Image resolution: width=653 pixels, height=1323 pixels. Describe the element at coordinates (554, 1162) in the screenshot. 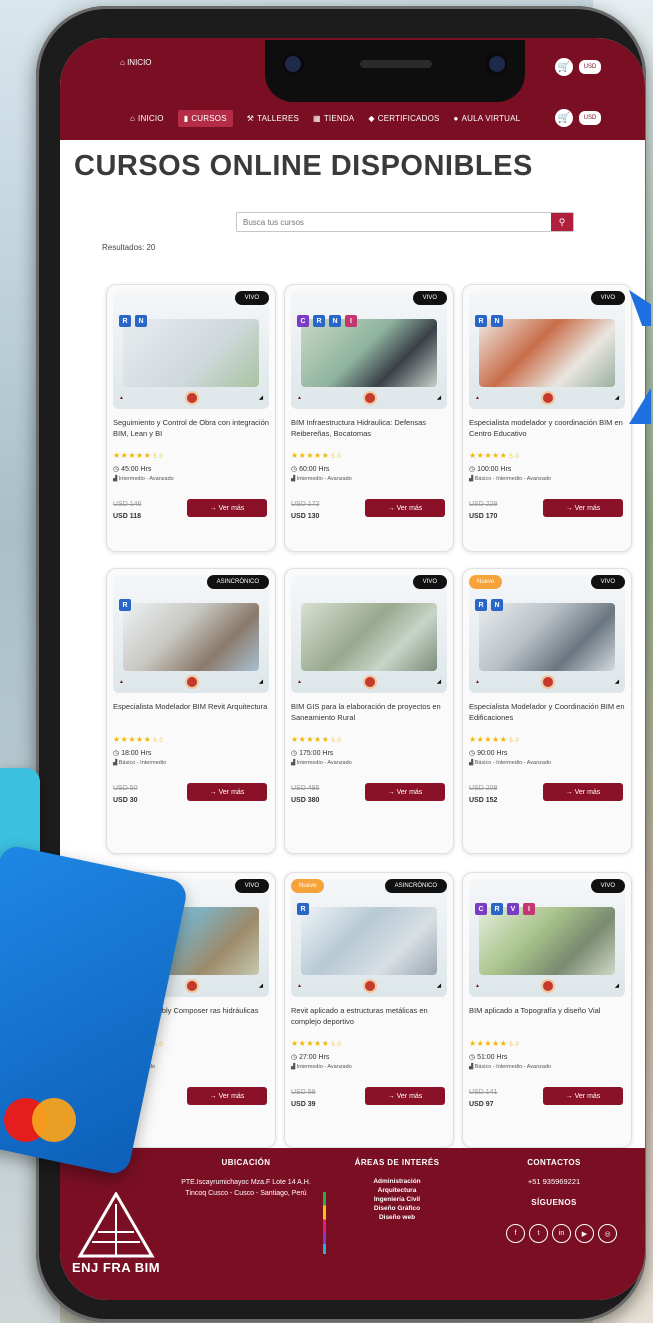

I see `footer-contact-title: CONTACTOS` at that location.